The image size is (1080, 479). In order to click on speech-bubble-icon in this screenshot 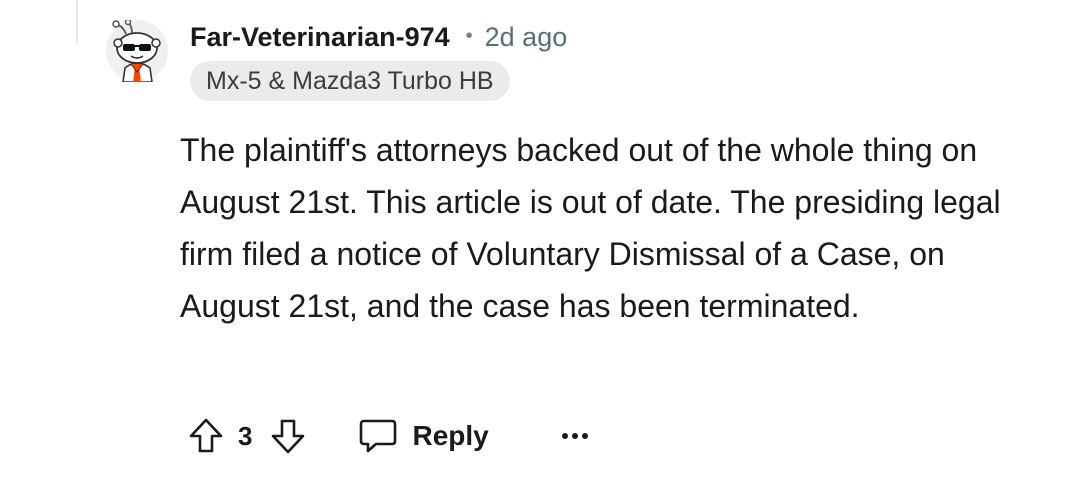, I will do `click(378, 436)`.